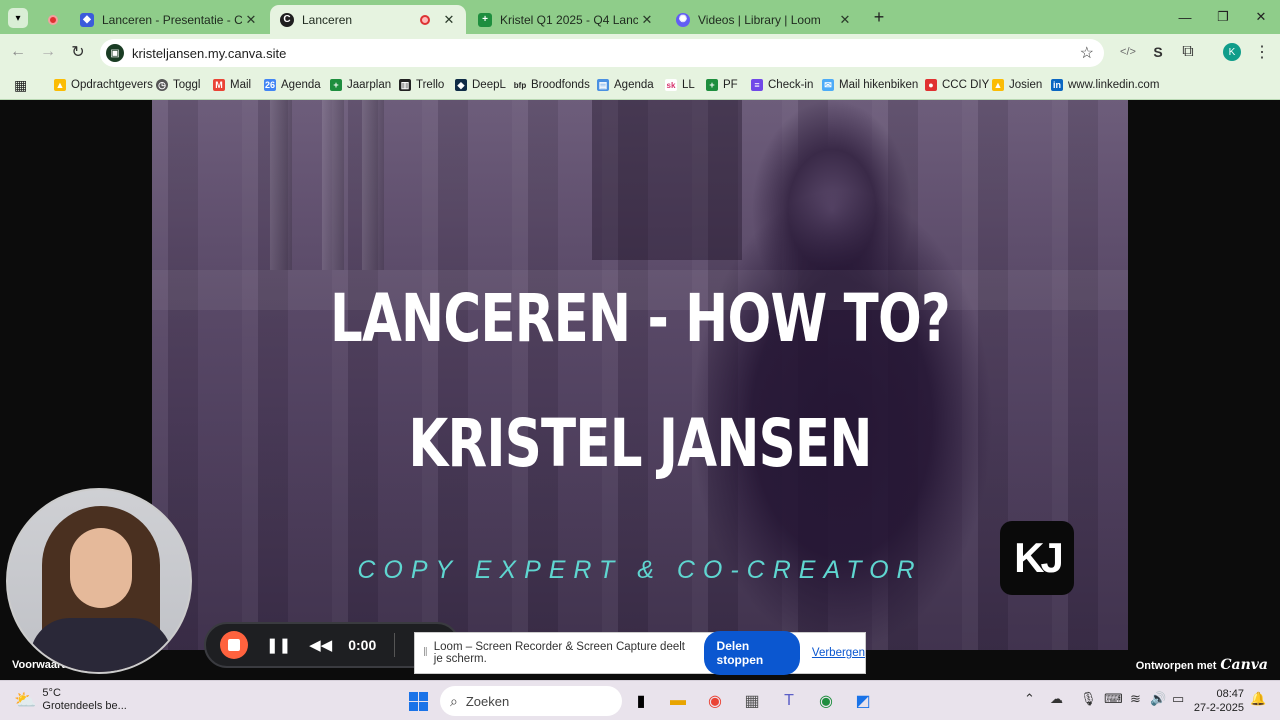  What do you see at coordinates (602, 53) in the screenshot?
I see `address-bar: ▣ kristeljansen.my.canva.site ☆` at bounding box center [602, 53].